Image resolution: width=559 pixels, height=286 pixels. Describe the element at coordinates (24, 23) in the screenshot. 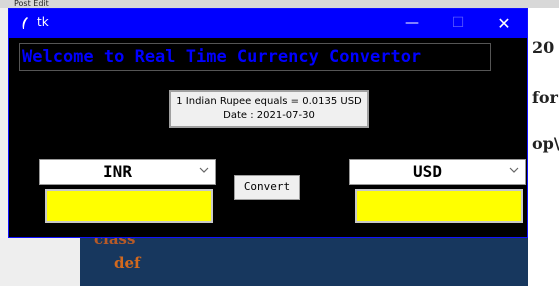

I see `tk-feather-icon` at that location.